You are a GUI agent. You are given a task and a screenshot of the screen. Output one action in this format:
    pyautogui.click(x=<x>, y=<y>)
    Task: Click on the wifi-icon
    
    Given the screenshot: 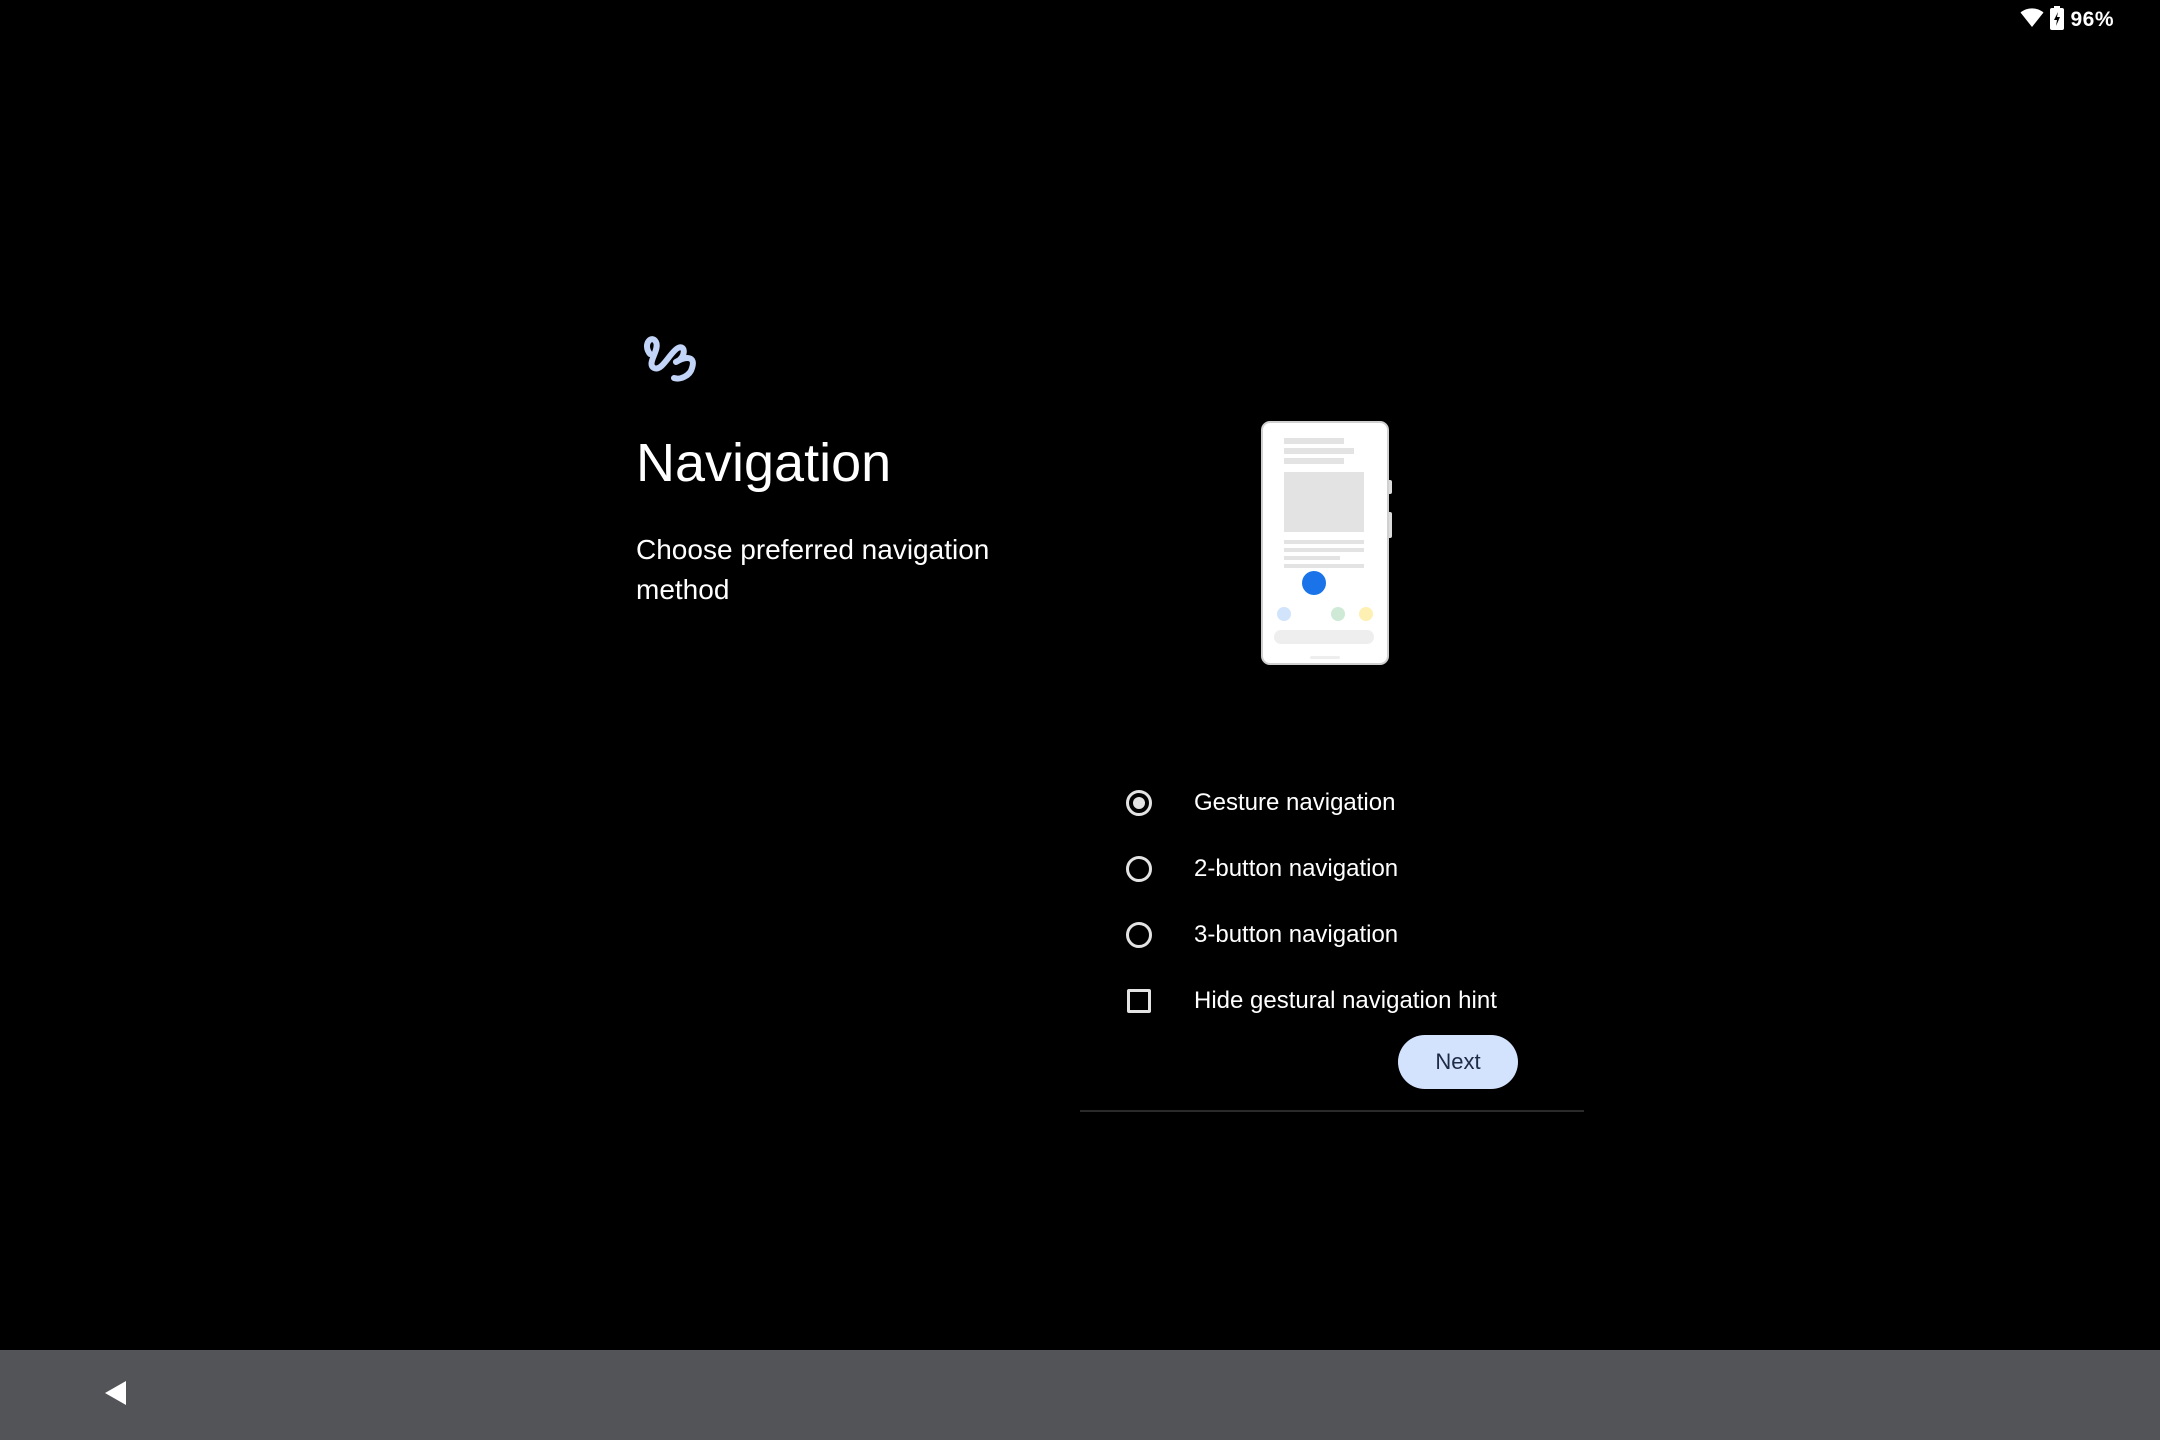 What is the action you would take?
    pyautogui.click(x=2032, y=20)
    